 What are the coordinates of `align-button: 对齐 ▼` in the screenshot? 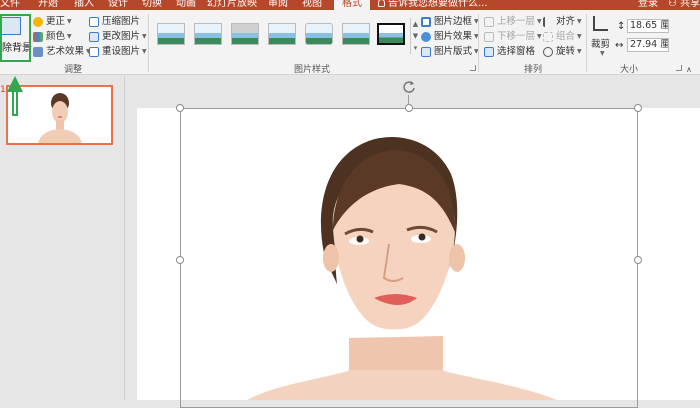 It's located at (562, 21).